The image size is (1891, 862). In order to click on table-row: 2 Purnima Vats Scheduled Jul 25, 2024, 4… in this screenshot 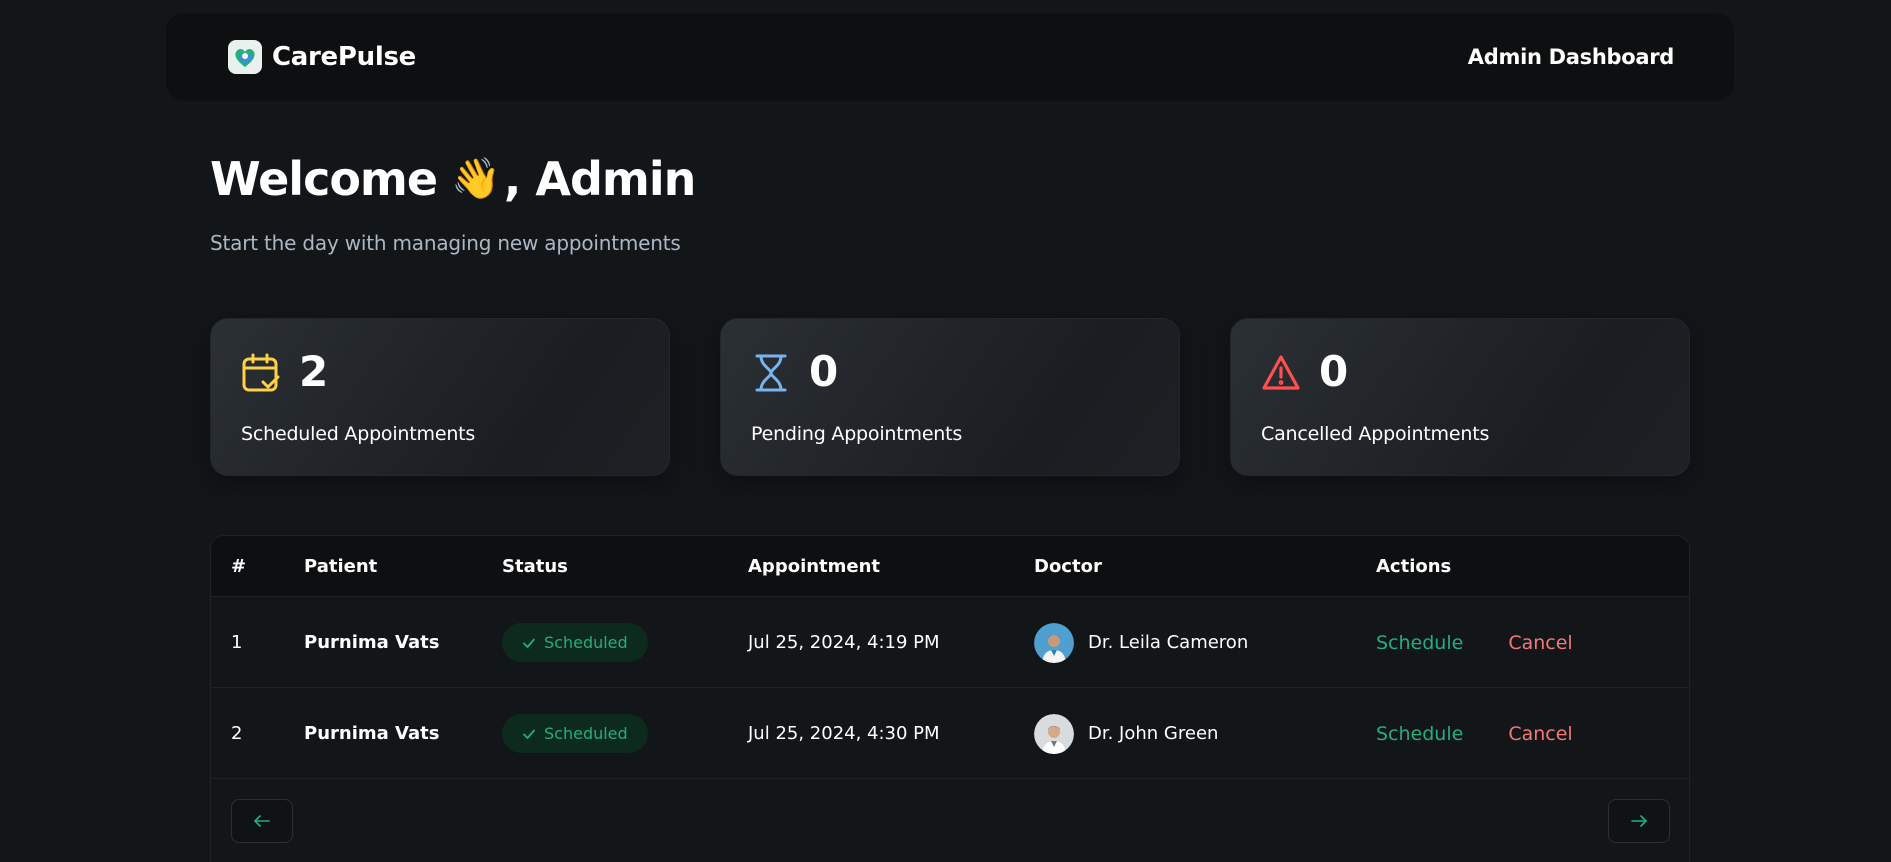, I will do `click(950, 733)`.